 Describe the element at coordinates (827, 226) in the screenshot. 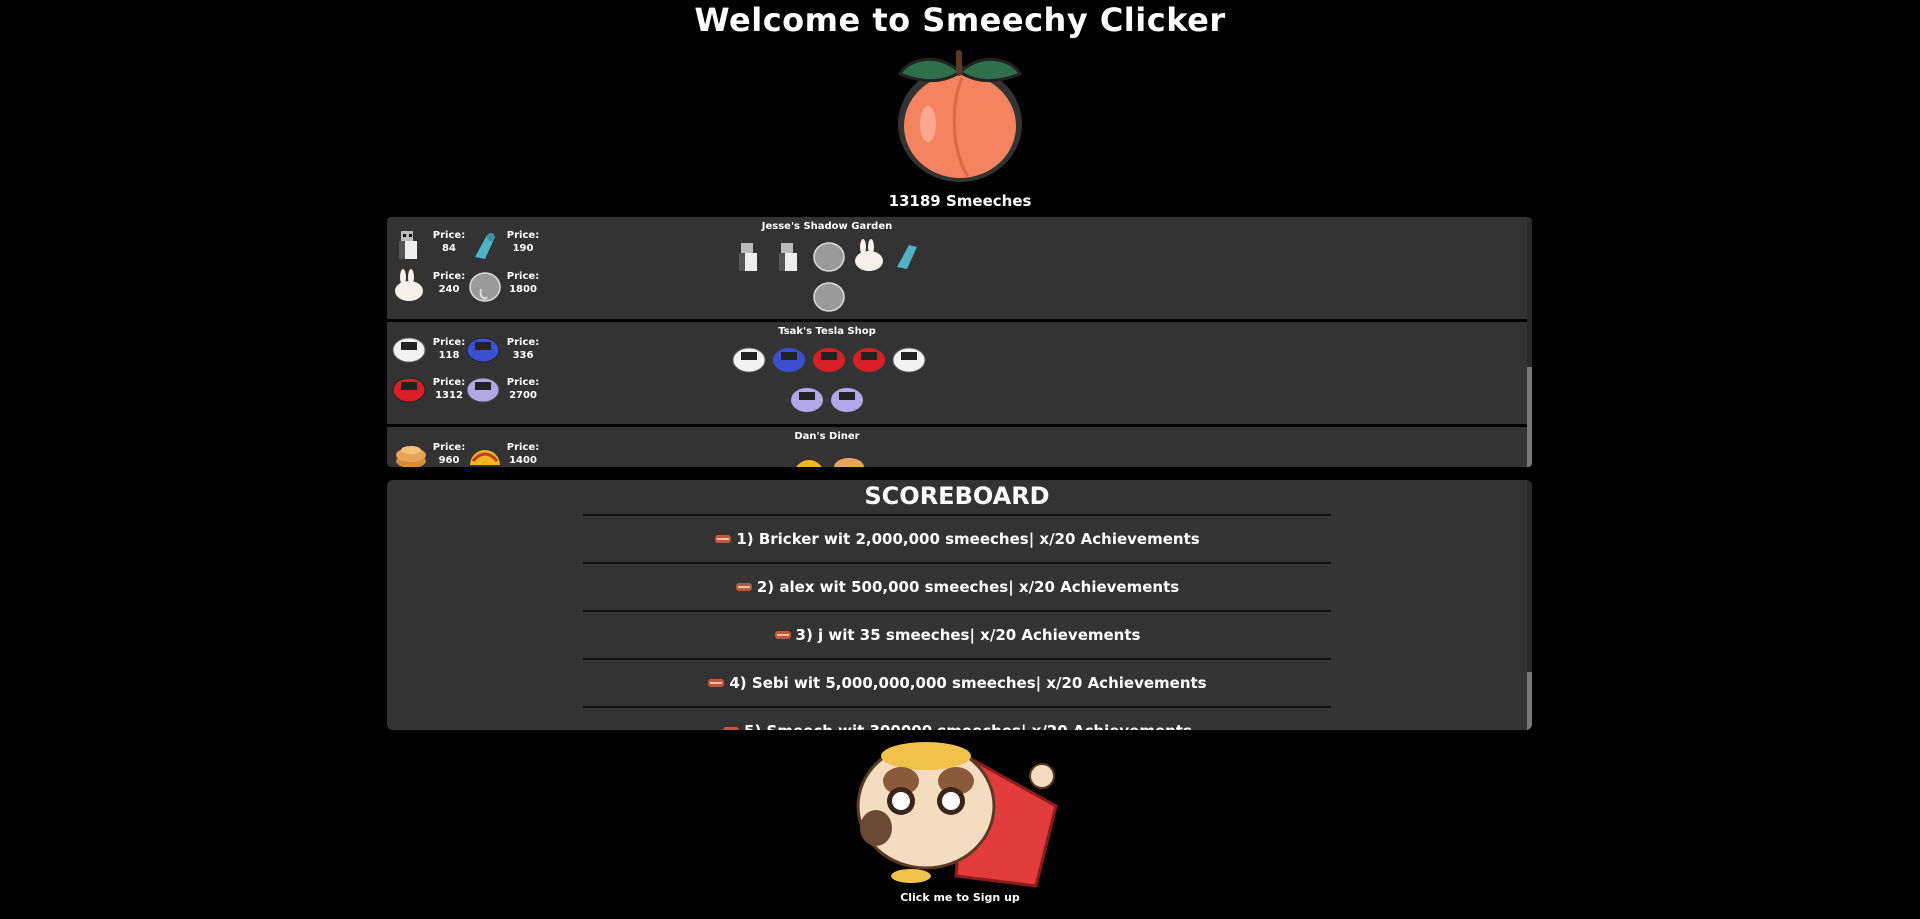

I see `shop-name: Jesse's Shadow Garden` at that location.